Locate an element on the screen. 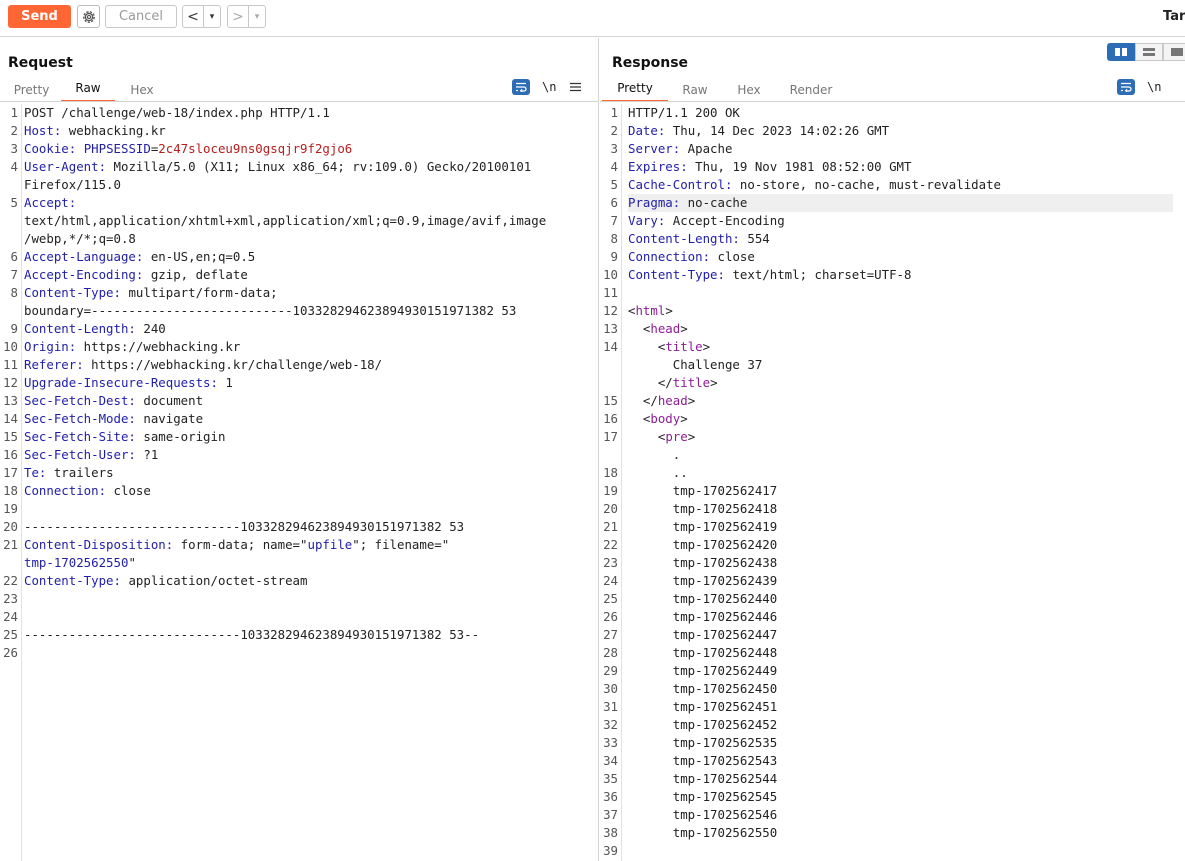 The image size is (1185, 861). request-editor-tools: \n is located at coordinates (547, 87).